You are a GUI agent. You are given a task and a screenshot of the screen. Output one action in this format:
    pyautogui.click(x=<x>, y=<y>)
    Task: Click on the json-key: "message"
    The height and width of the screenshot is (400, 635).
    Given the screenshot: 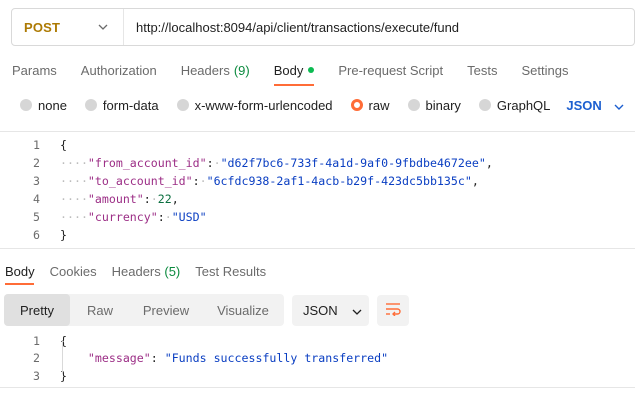 What is the action you would take?
    pyautogui.click(x=119, y=358)
    